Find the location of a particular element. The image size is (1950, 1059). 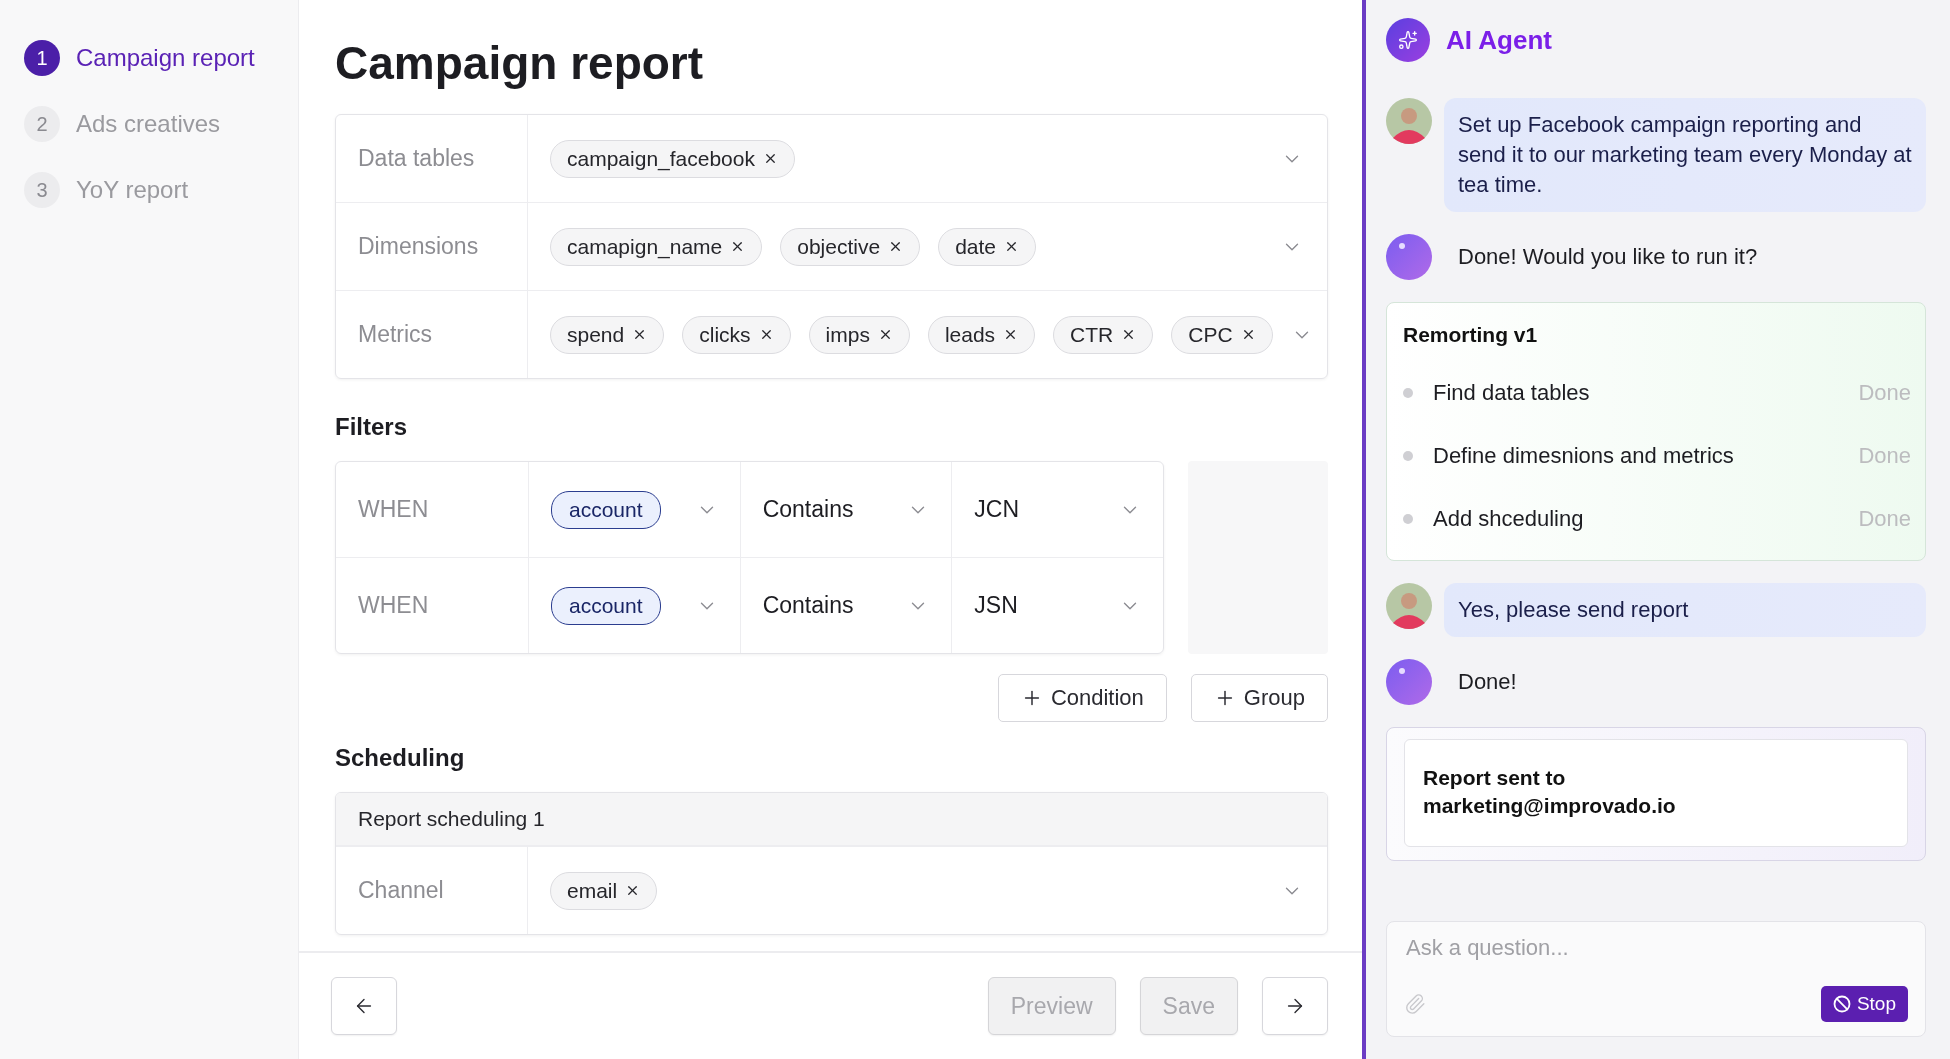

section-title: Filters is located at coordinates (372, 427).